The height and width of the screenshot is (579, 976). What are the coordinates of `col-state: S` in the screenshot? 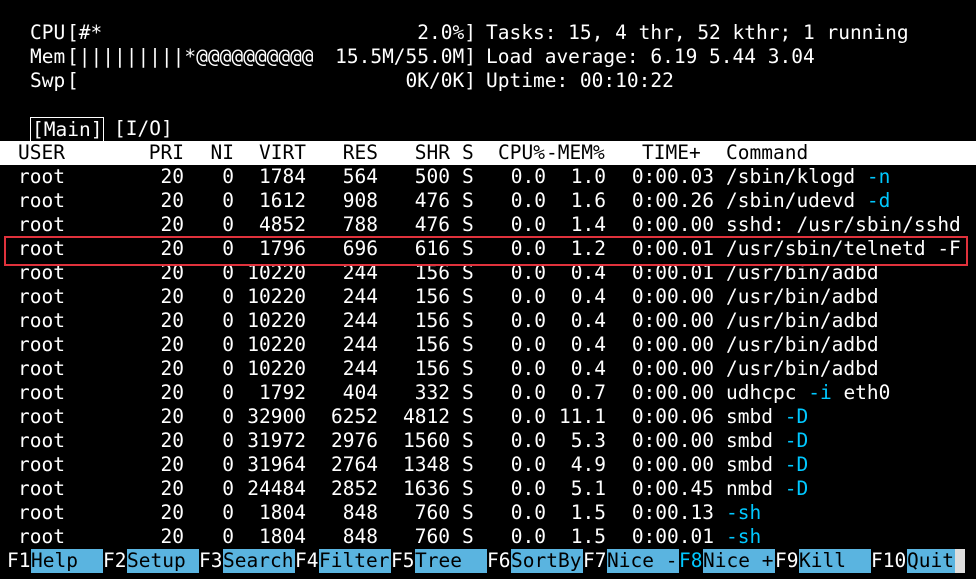 It's located at (468, 153).